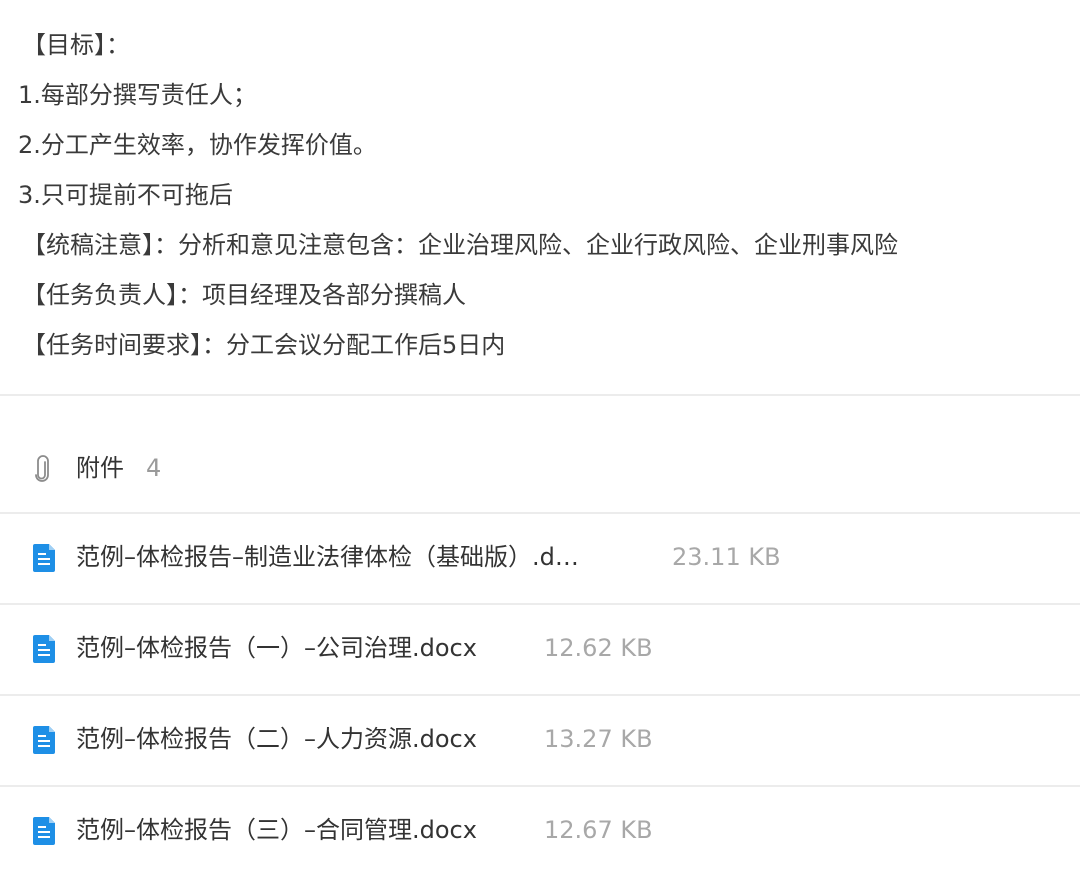 The width and height of the screenshot is (1080, 875). Describe the element at coordinates (540, 741) in the screenshot. I see `attachment-item: 范例–体检报告（二）–人力资源.docx 13.27 KB` at that location.